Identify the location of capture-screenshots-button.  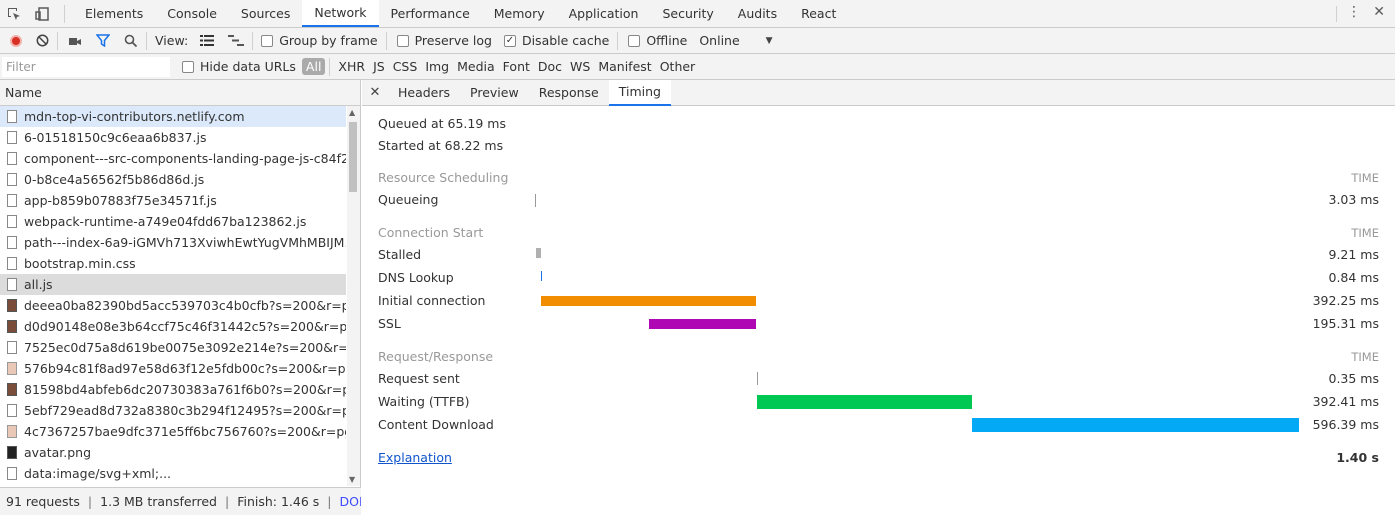
(75, 41).